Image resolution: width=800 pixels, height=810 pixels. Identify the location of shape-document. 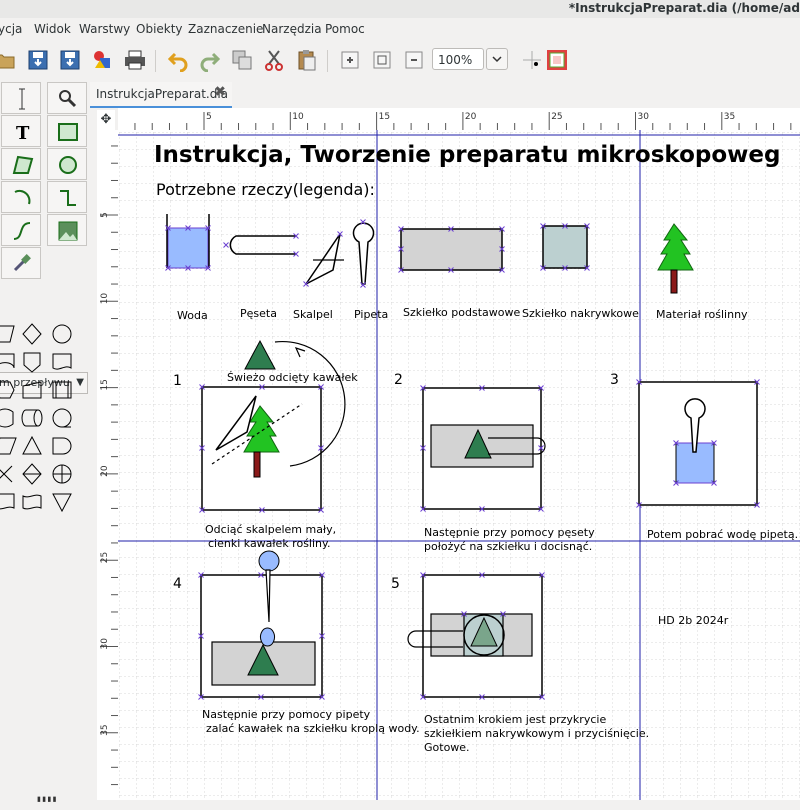
(62, 362).